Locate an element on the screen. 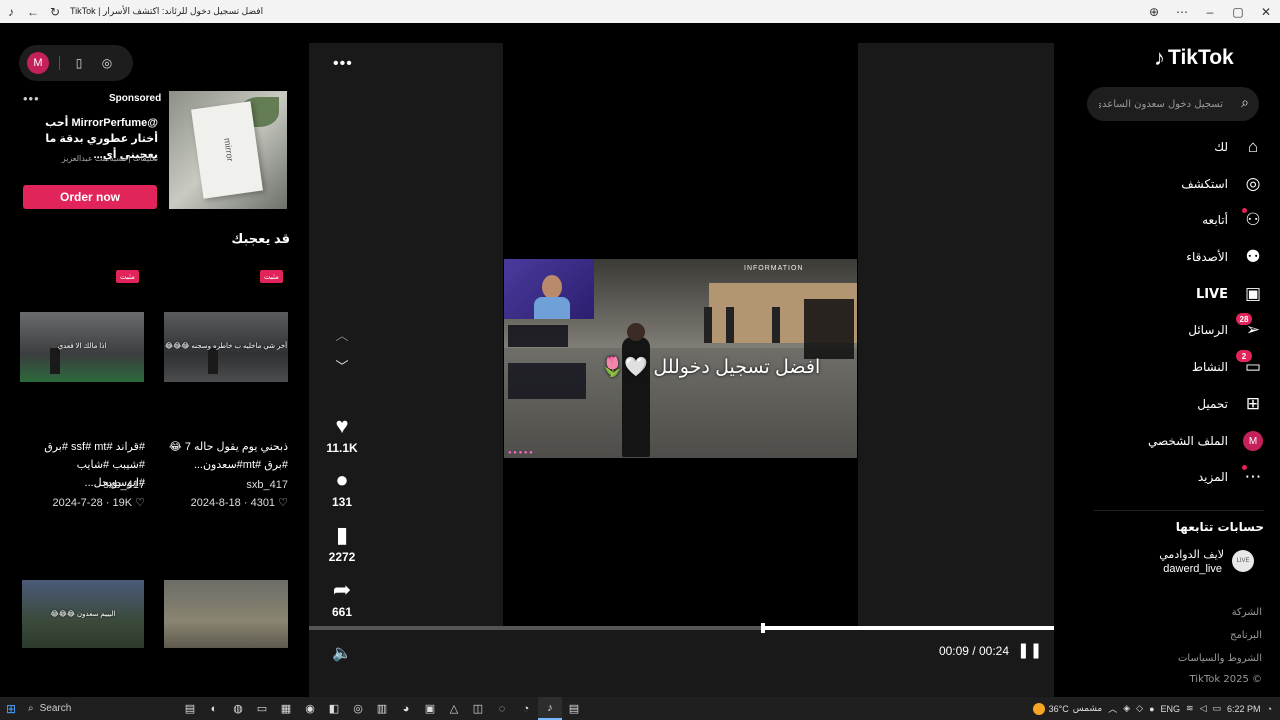 This screenshot has width=1280, height=720. video-thumbnail: أخر شي ماخليه ب خاطره وسجنه 😂😂😂 is located at coordinates (226, 347).